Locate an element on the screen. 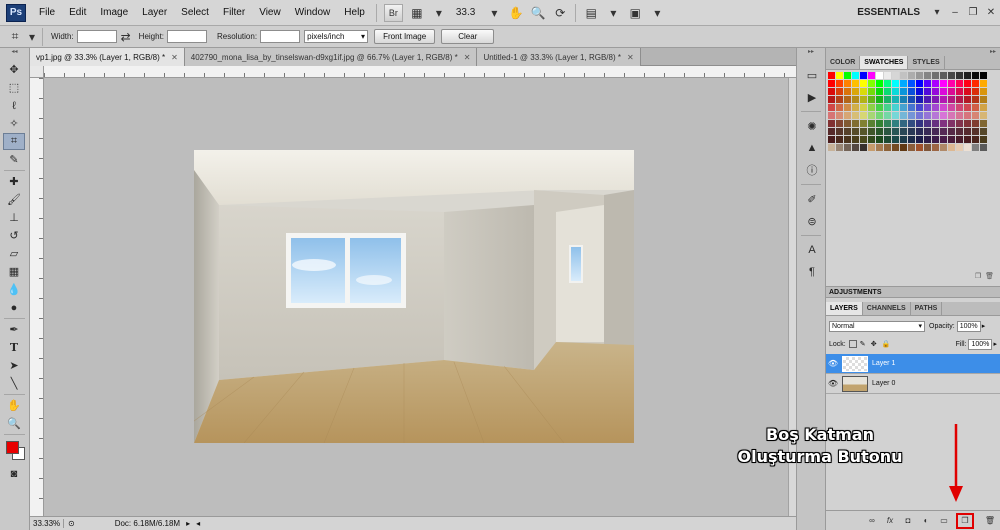 This screenshot has width=1000, height=530. height-input is located at coordinates (187, 36).